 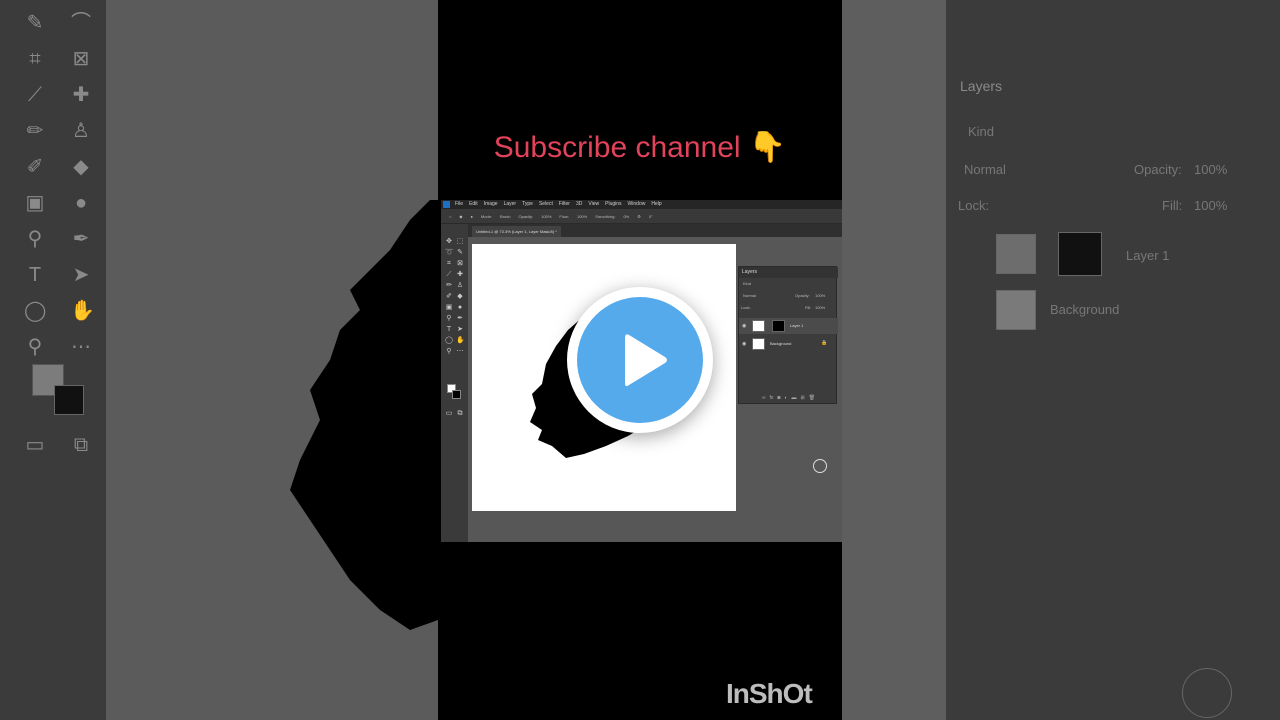 What do you see at coordinates (749, 295) in the screenshot?
I see `blend-mode-select: Normal` at bounding box center [749, 295].